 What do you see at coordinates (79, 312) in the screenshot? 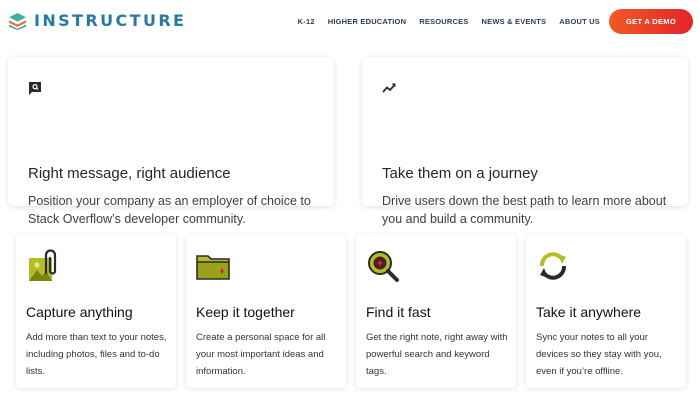
I see `feature-title: Capture anything` at bounding box center [79, 312].